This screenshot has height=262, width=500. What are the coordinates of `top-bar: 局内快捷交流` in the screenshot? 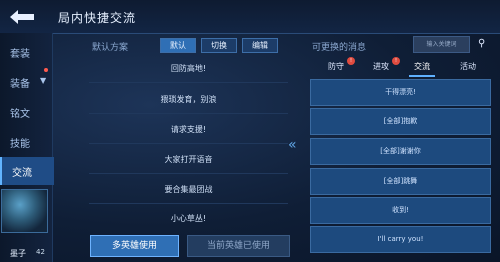 It's located at (250, 17).